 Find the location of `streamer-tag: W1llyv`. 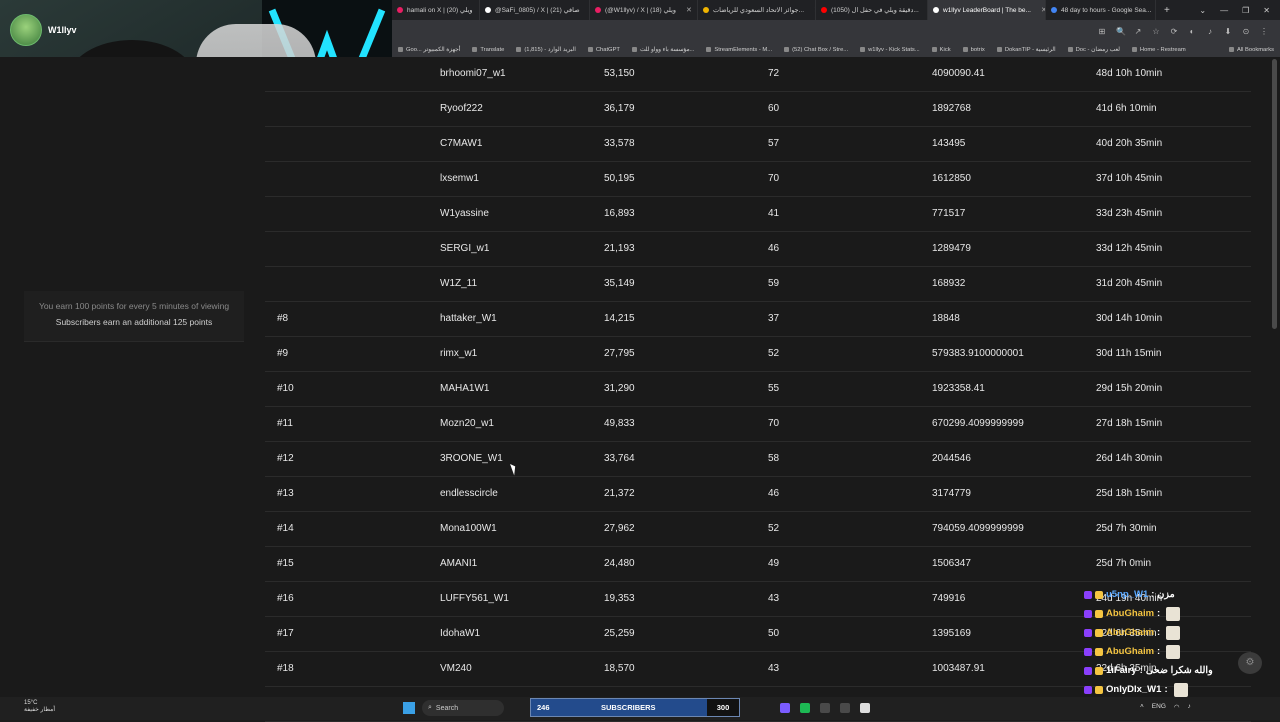

streamer-tag: W1llyv is located at coordinates (43, 30).